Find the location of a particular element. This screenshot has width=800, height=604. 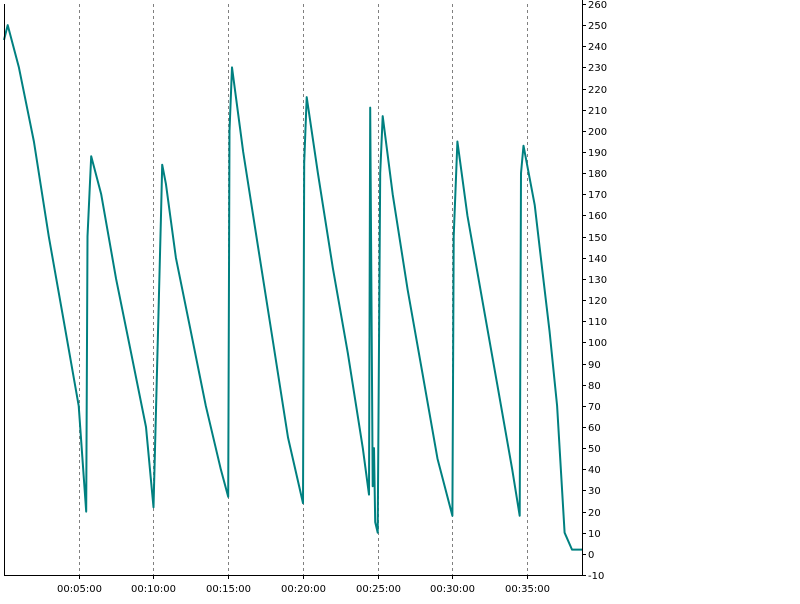

y-tick-label: 180 is located at coordinates (597, 174).